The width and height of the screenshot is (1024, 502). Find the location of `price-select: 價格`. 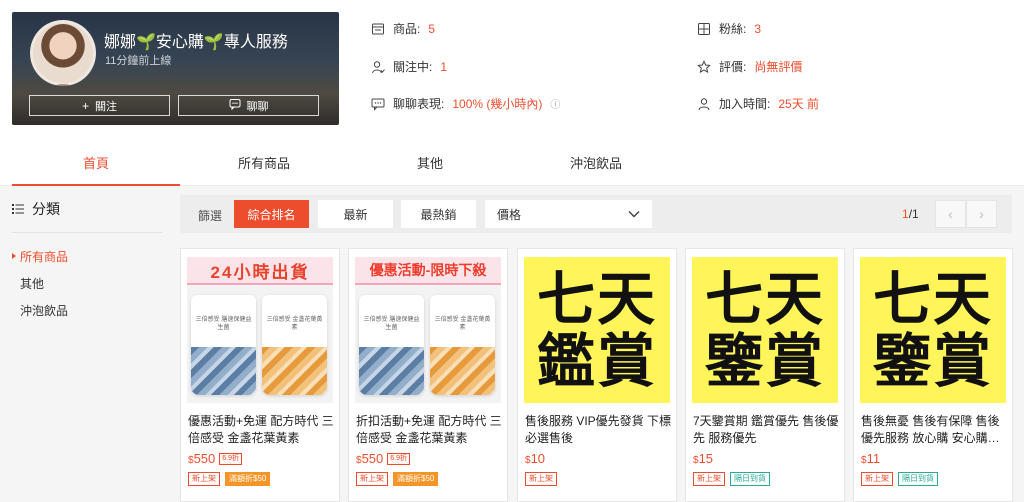

price-select: 價格 is located at coordinates (568, 214).